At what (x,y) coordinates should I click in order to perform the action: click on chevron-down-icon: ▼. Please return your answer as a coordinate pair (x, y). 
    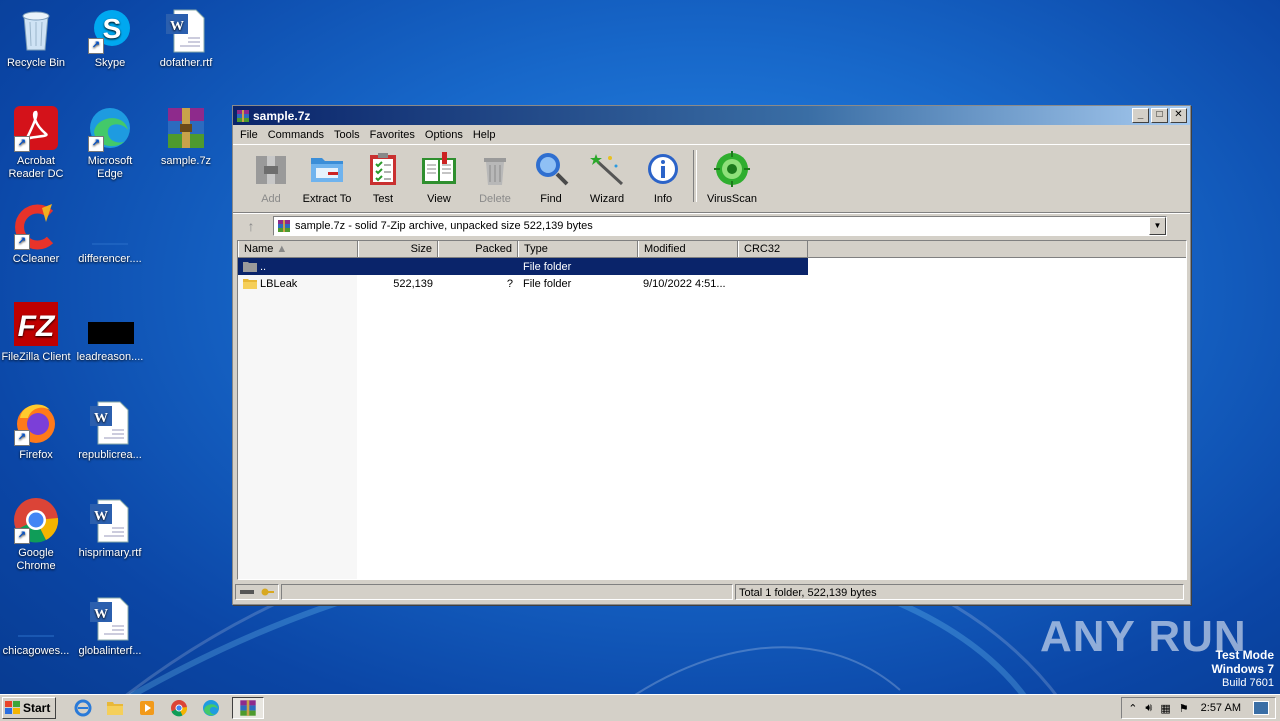
    Looking at the image, I should click on (1157, 226).